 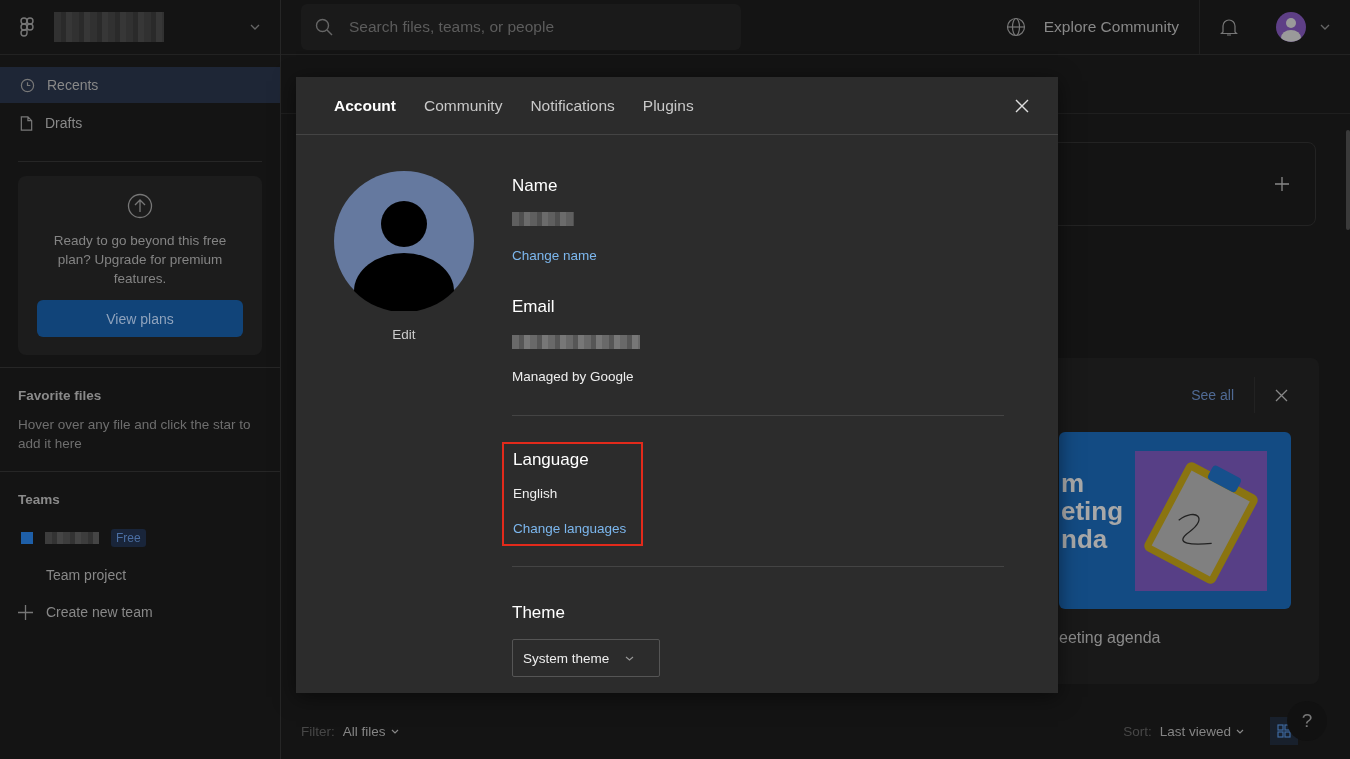 What do you see at coordinates (140, 318) in the screenshot?
I see `view-plans-button: View plans` at bounding box center [140, 318].